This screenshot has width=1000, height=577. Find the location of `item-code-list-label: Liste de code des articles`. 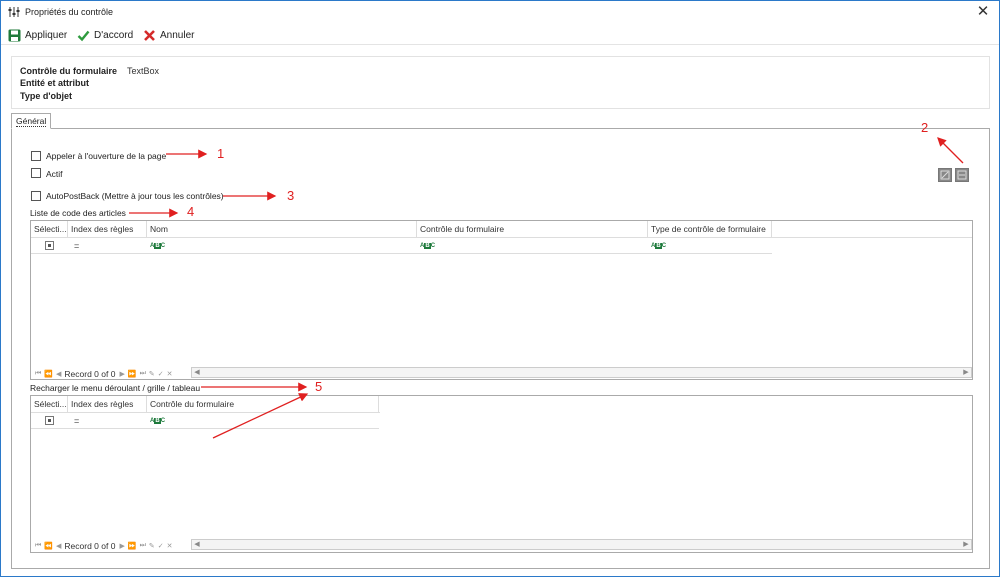

item-code-list-label: Liste de code des articles is located at coordinates (78, 213).